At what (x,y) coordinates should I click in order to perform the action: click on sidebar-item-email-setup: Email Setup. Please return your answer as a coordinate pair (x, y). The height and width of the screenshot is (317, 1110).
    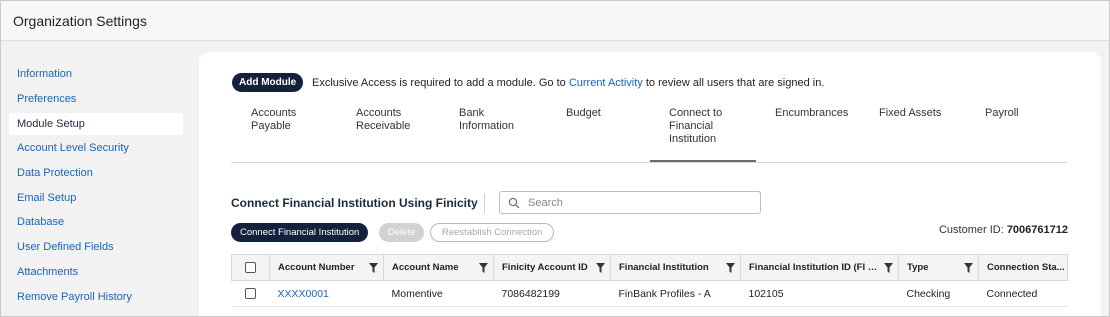
    Looking at the image, I should click on (96, 198).